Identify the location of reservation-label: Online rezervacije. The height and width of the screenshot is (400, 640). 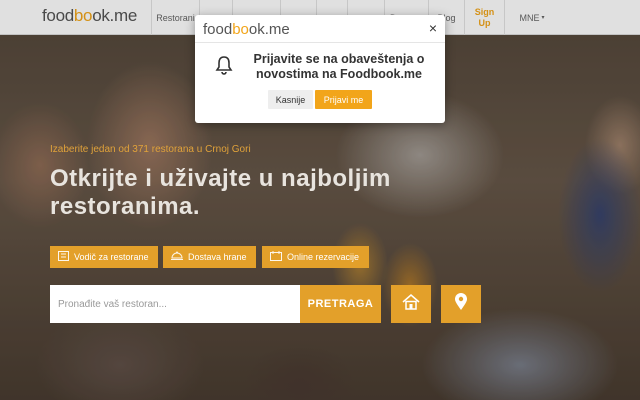
(323, 257).